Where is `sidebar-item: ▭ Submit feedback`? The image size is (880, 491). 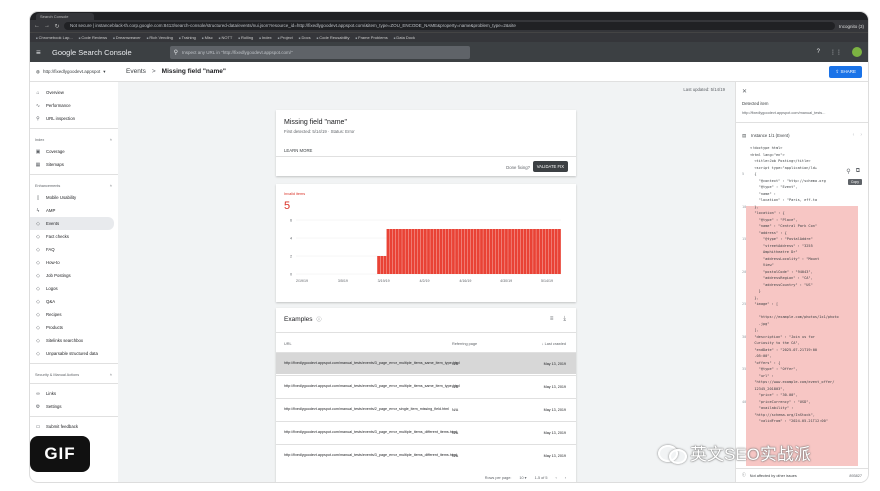
sidebar-item: ▭ Submit feedback is located at coordinates (74, 426).